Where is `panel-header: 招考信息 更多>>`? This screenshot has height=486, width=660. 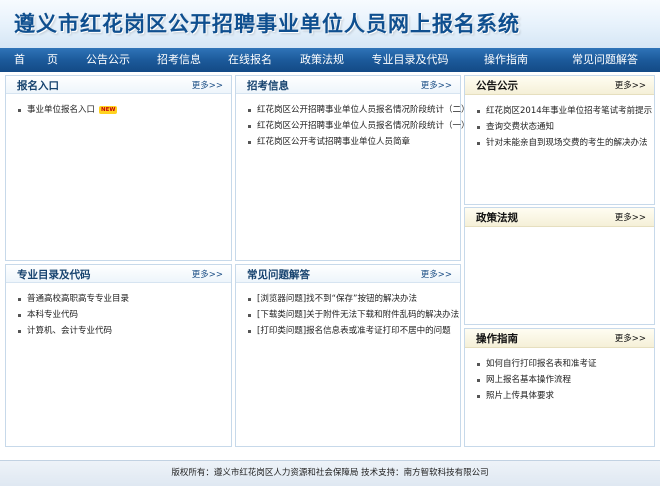 panel-header: 招考信息 更多>> is located at coordinates (348, 85).